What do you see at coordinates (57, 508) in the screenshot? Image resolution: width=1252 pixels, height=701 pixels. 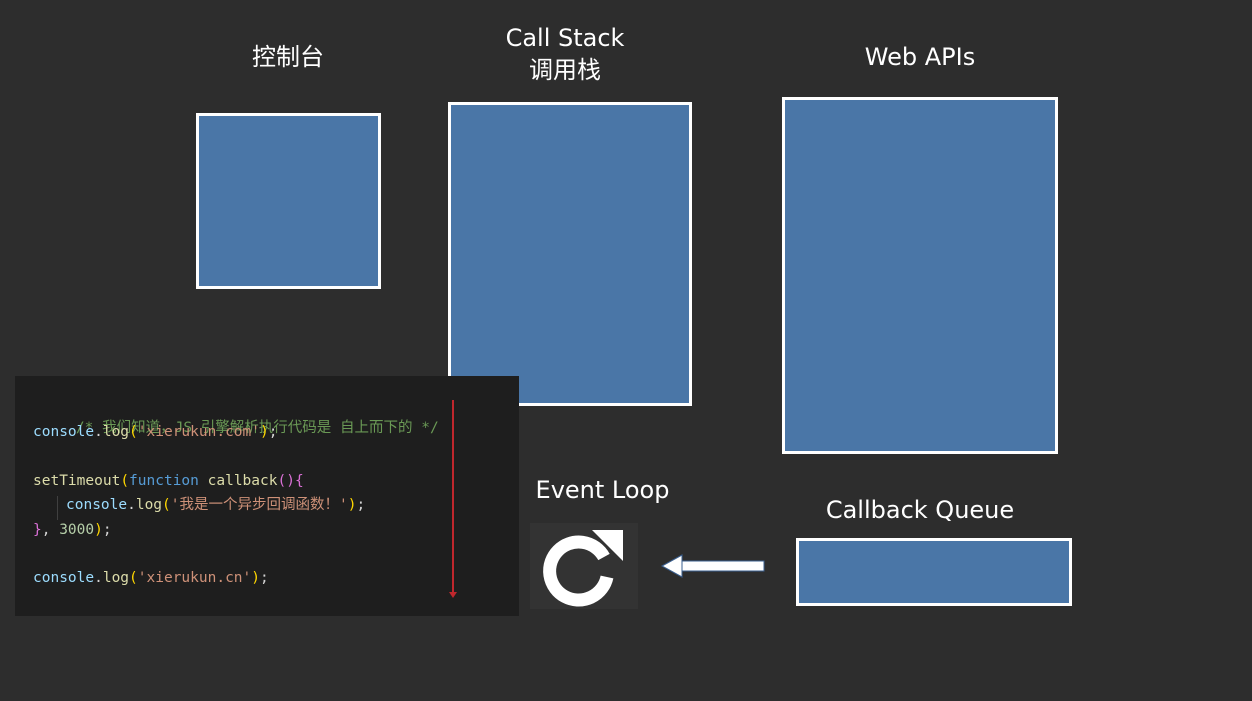 I see `indent-guide` at bounding box center [57, 508].